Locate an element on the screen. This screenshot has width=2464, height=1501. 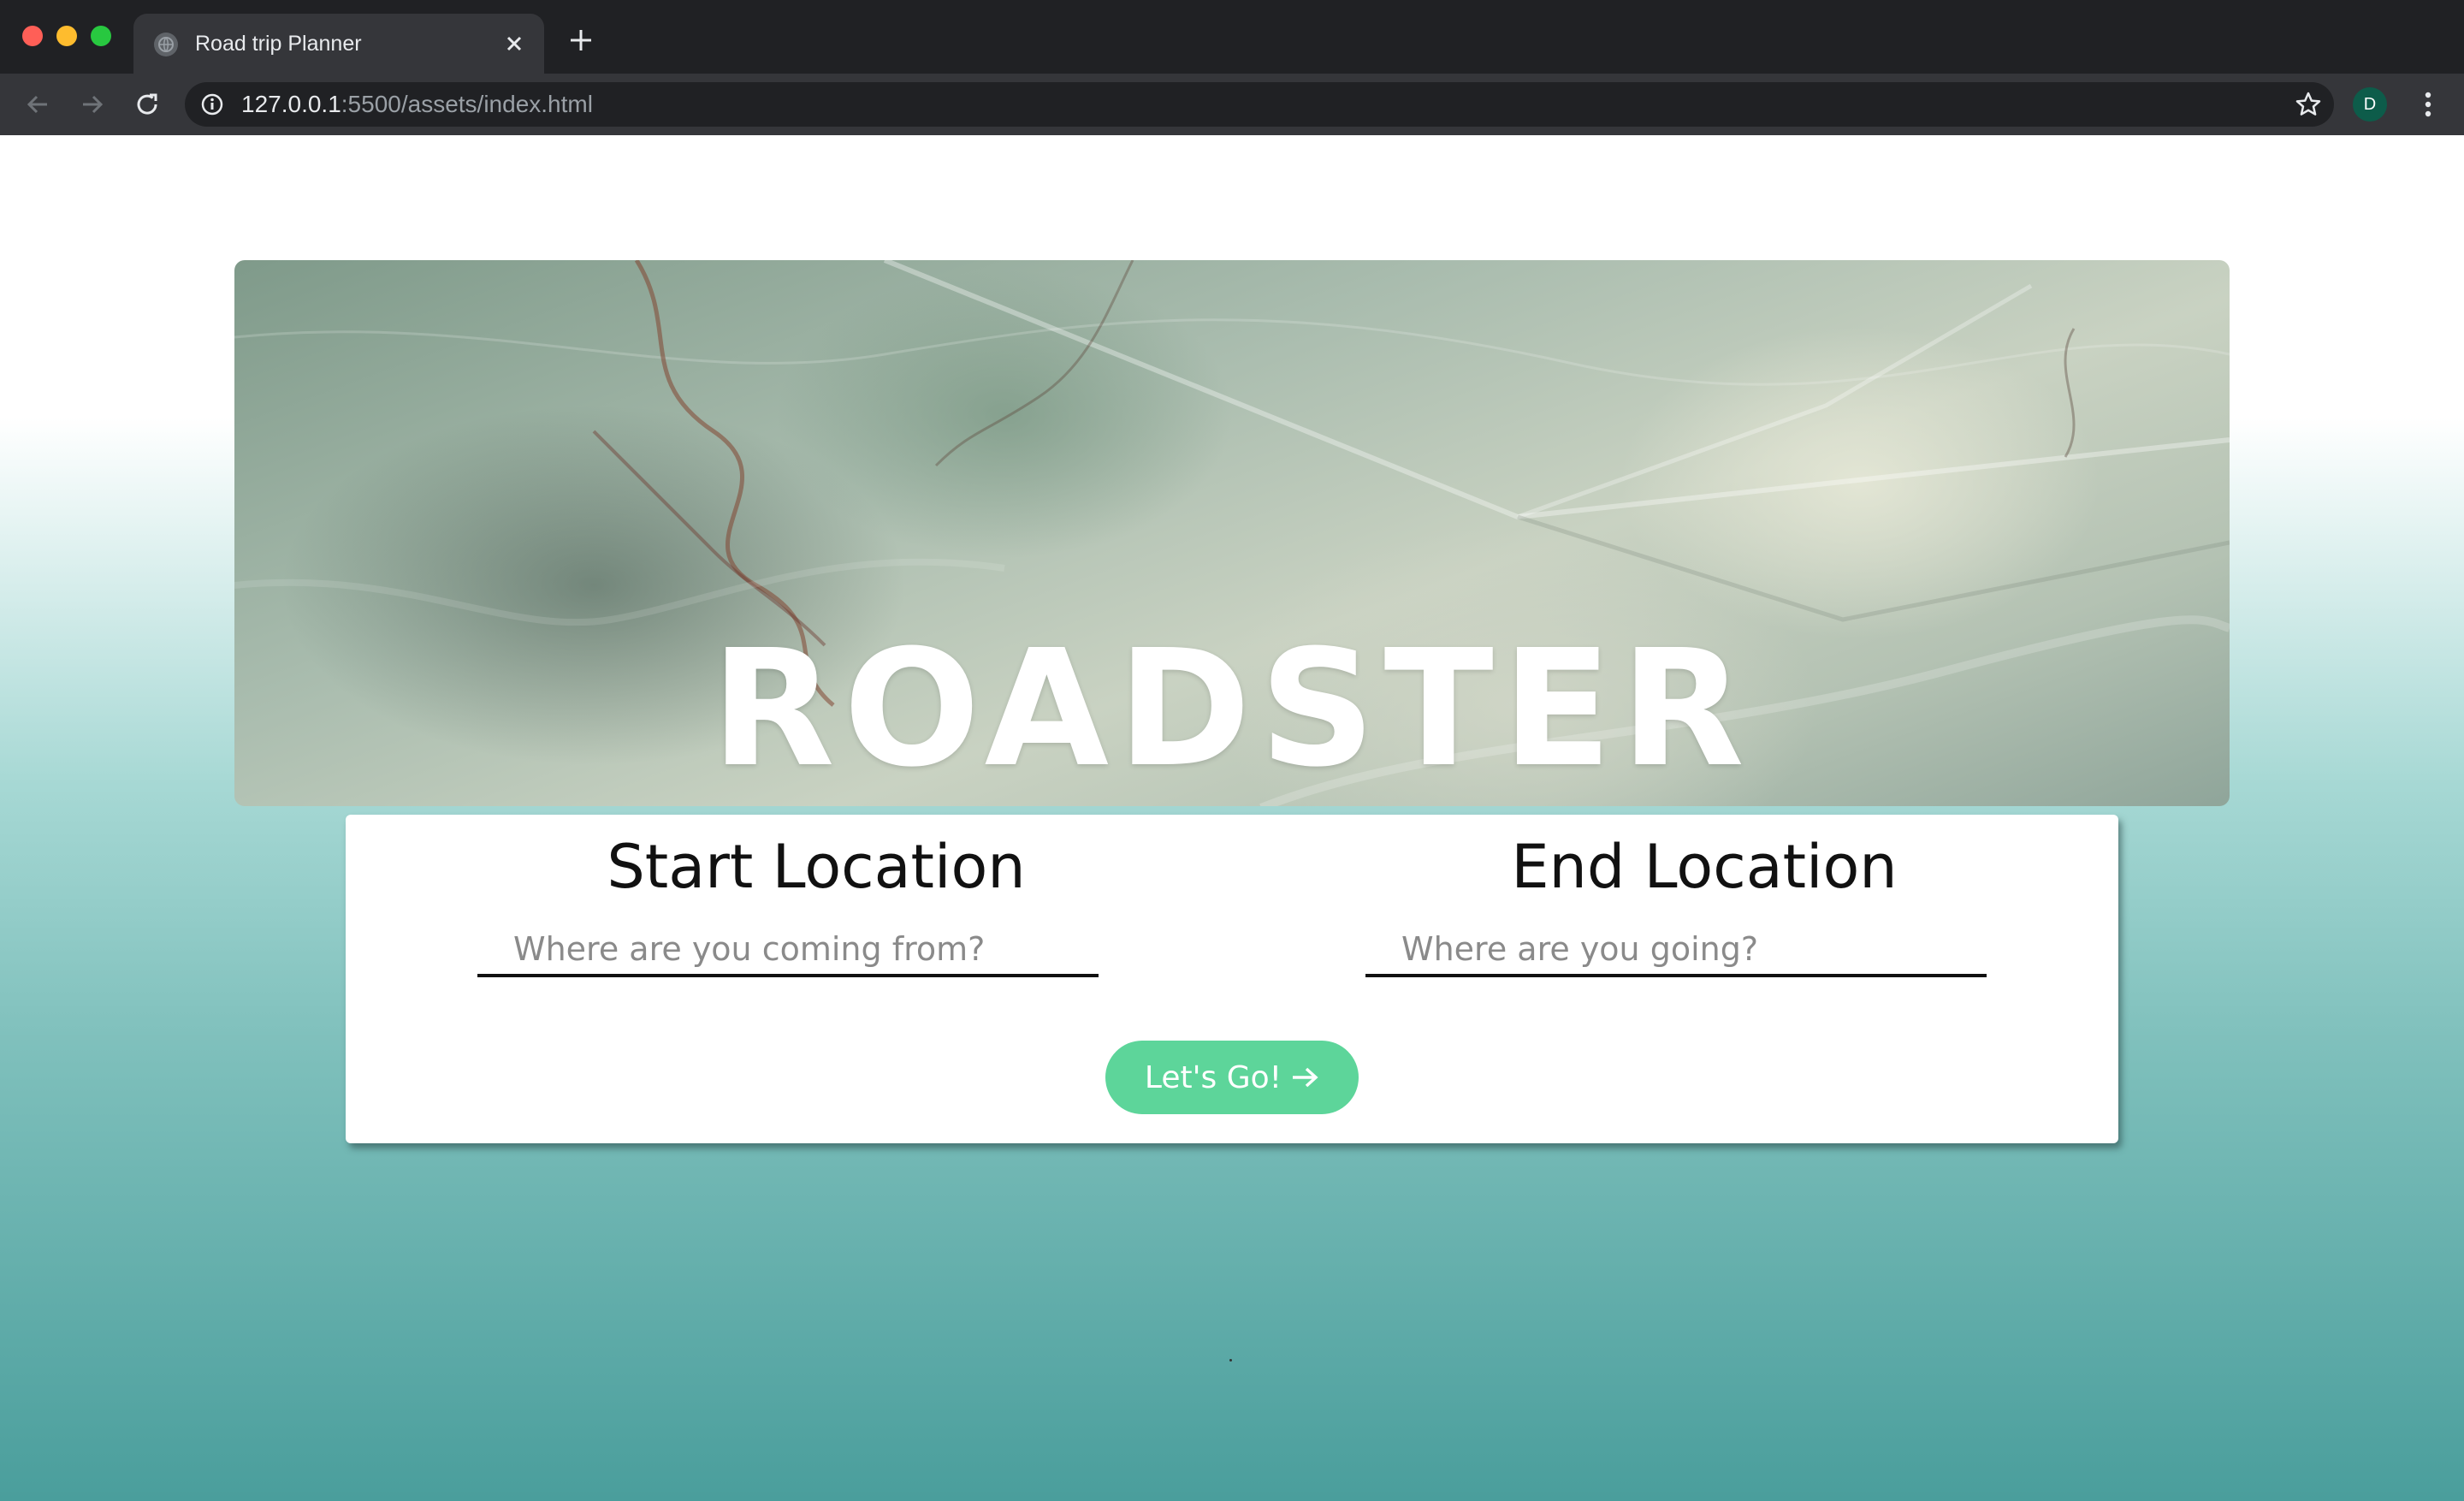
new-tab-plus-icon is located at coordinates (581, 40).